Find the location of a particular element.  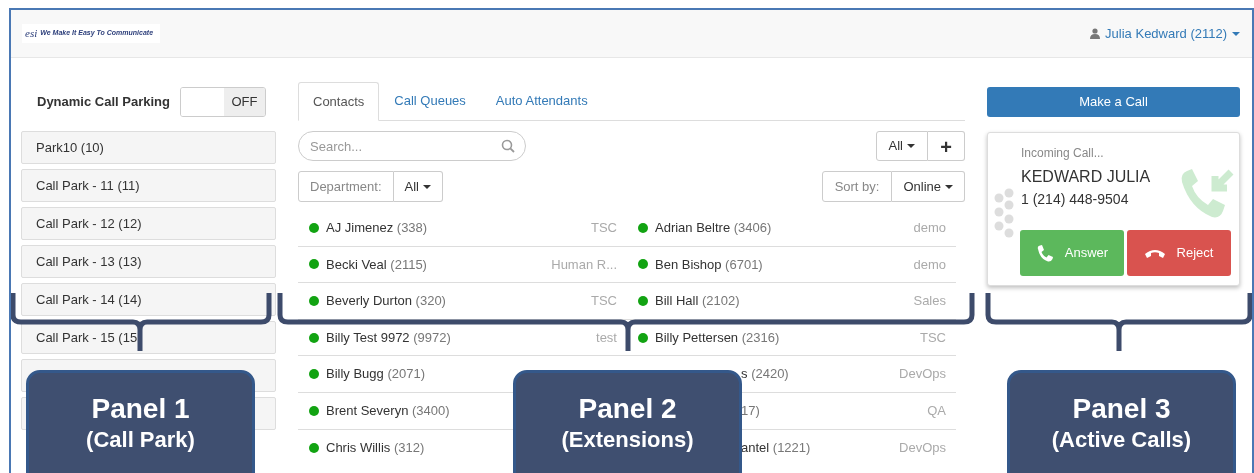

off-toggle: OFF is located at coordinates (223, 102).